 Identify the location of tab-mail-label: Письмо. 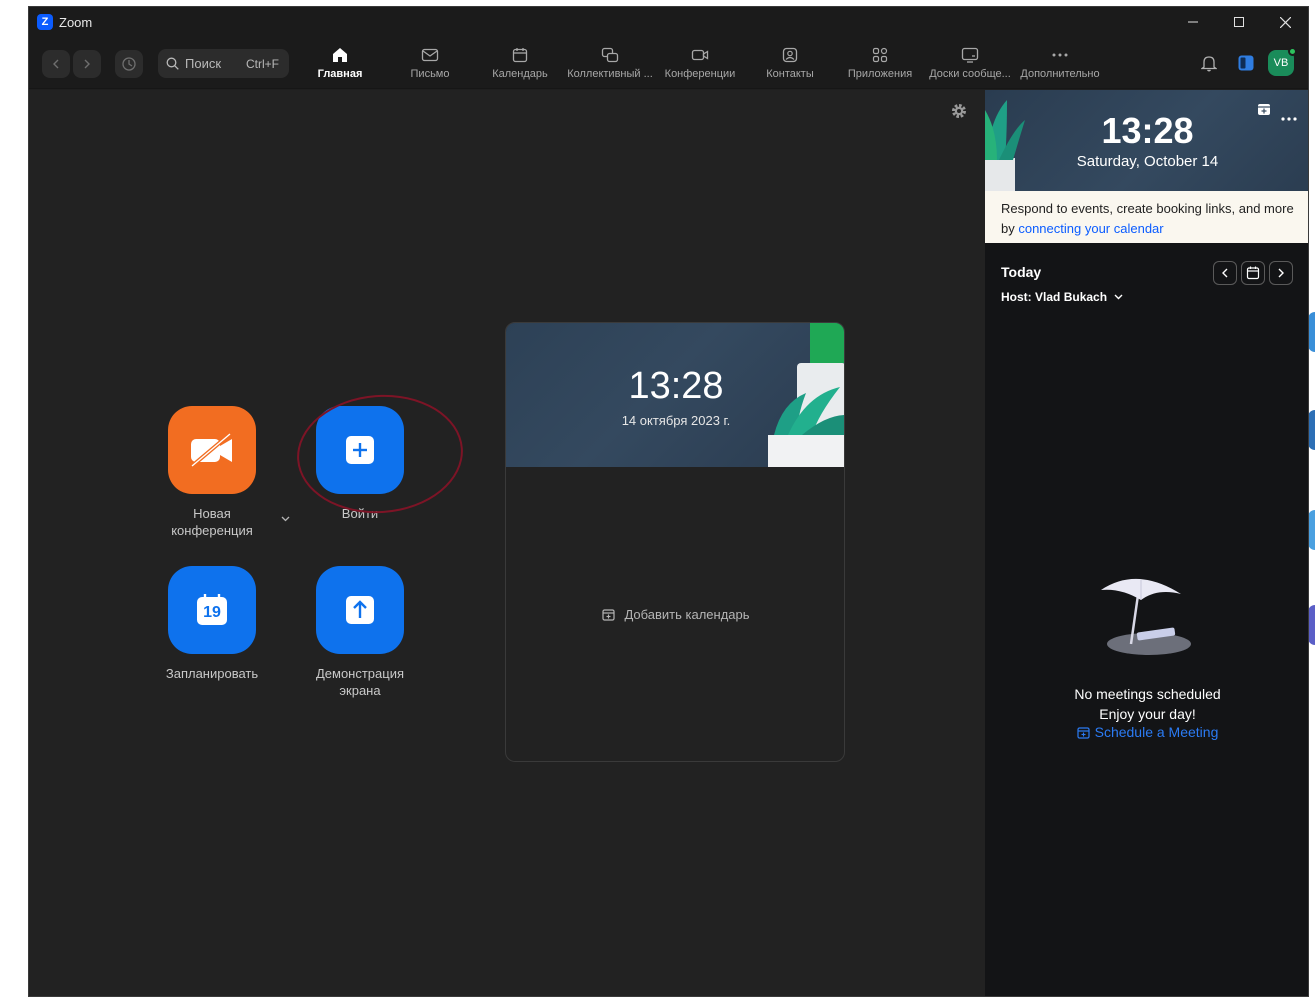
(430, 74).